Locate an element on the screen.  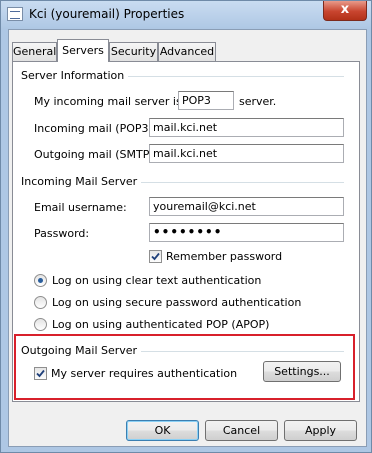
auth-secure-password-radio is located at coordinates (40, 302).